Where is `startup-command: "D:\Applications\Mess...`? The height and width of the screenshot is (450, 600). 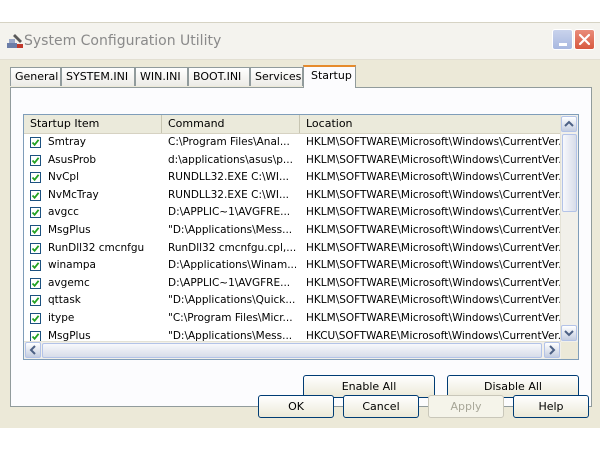 startup-command: "D:\Applications\Mess... is located at coordinates (230, 229).